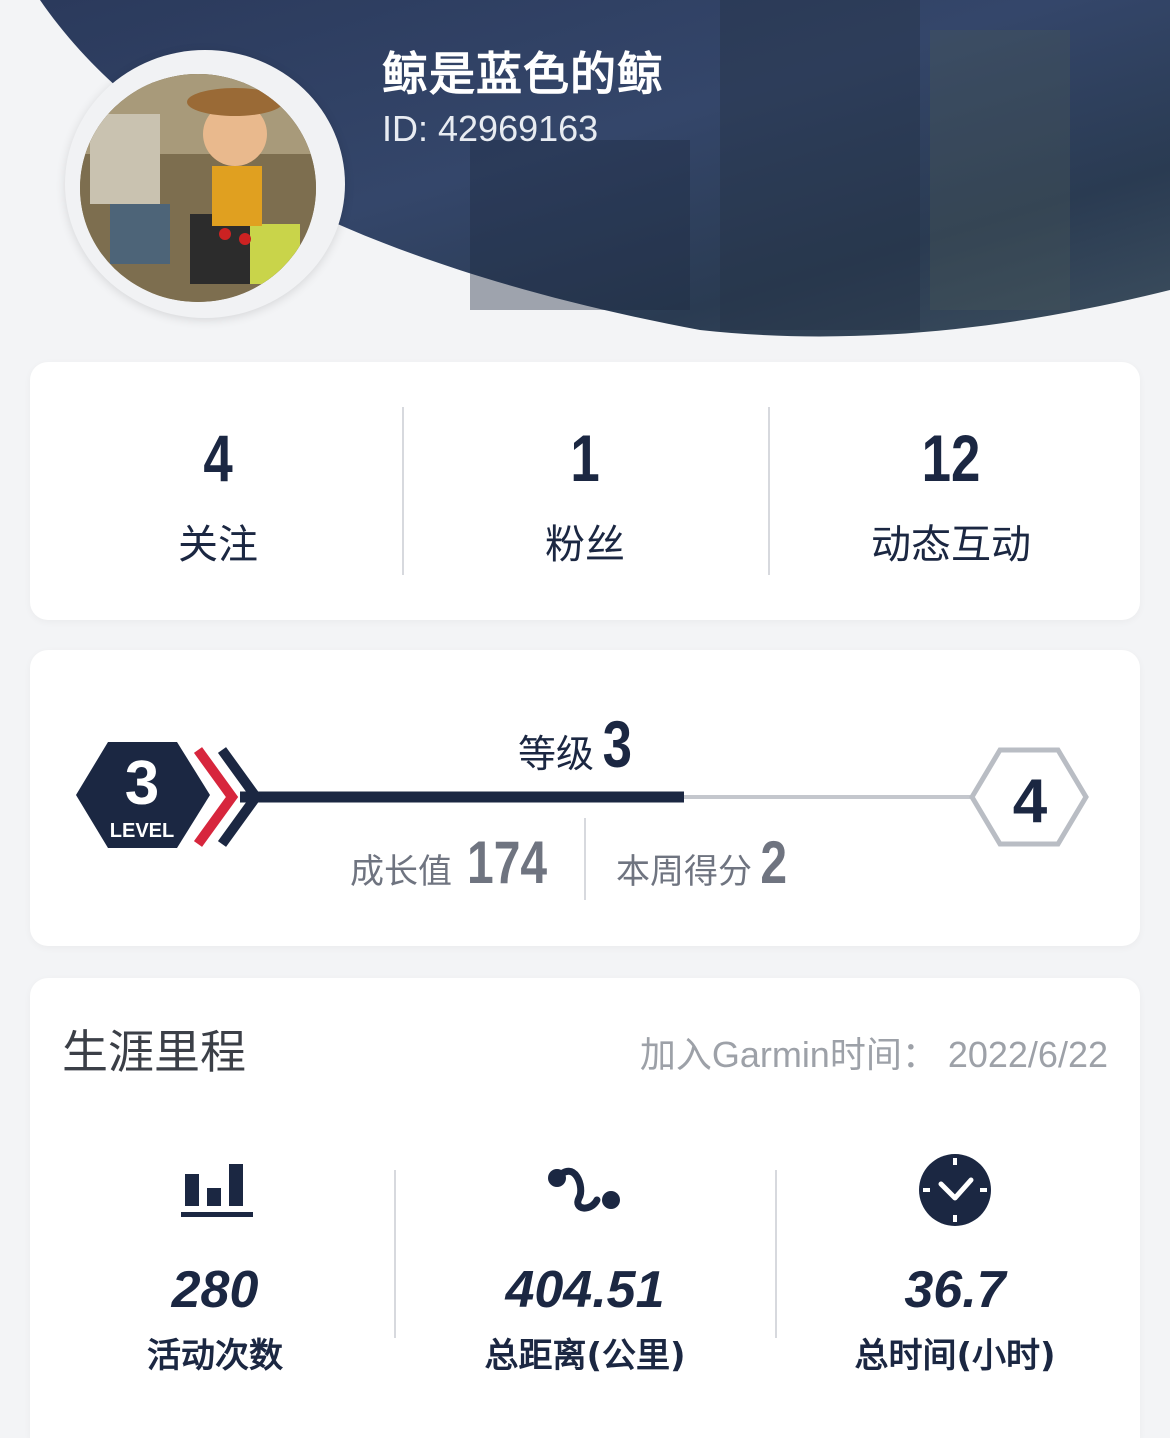 Image resolution: width=1170 pixels, height=1438 pixels. I want to click on followers-count: 1, so click(585, 458).